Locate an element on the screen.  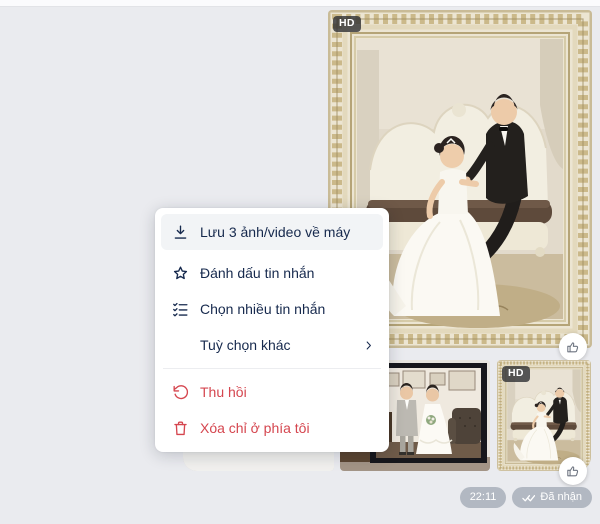
window-top-strip is located at coordinates (300, 3).